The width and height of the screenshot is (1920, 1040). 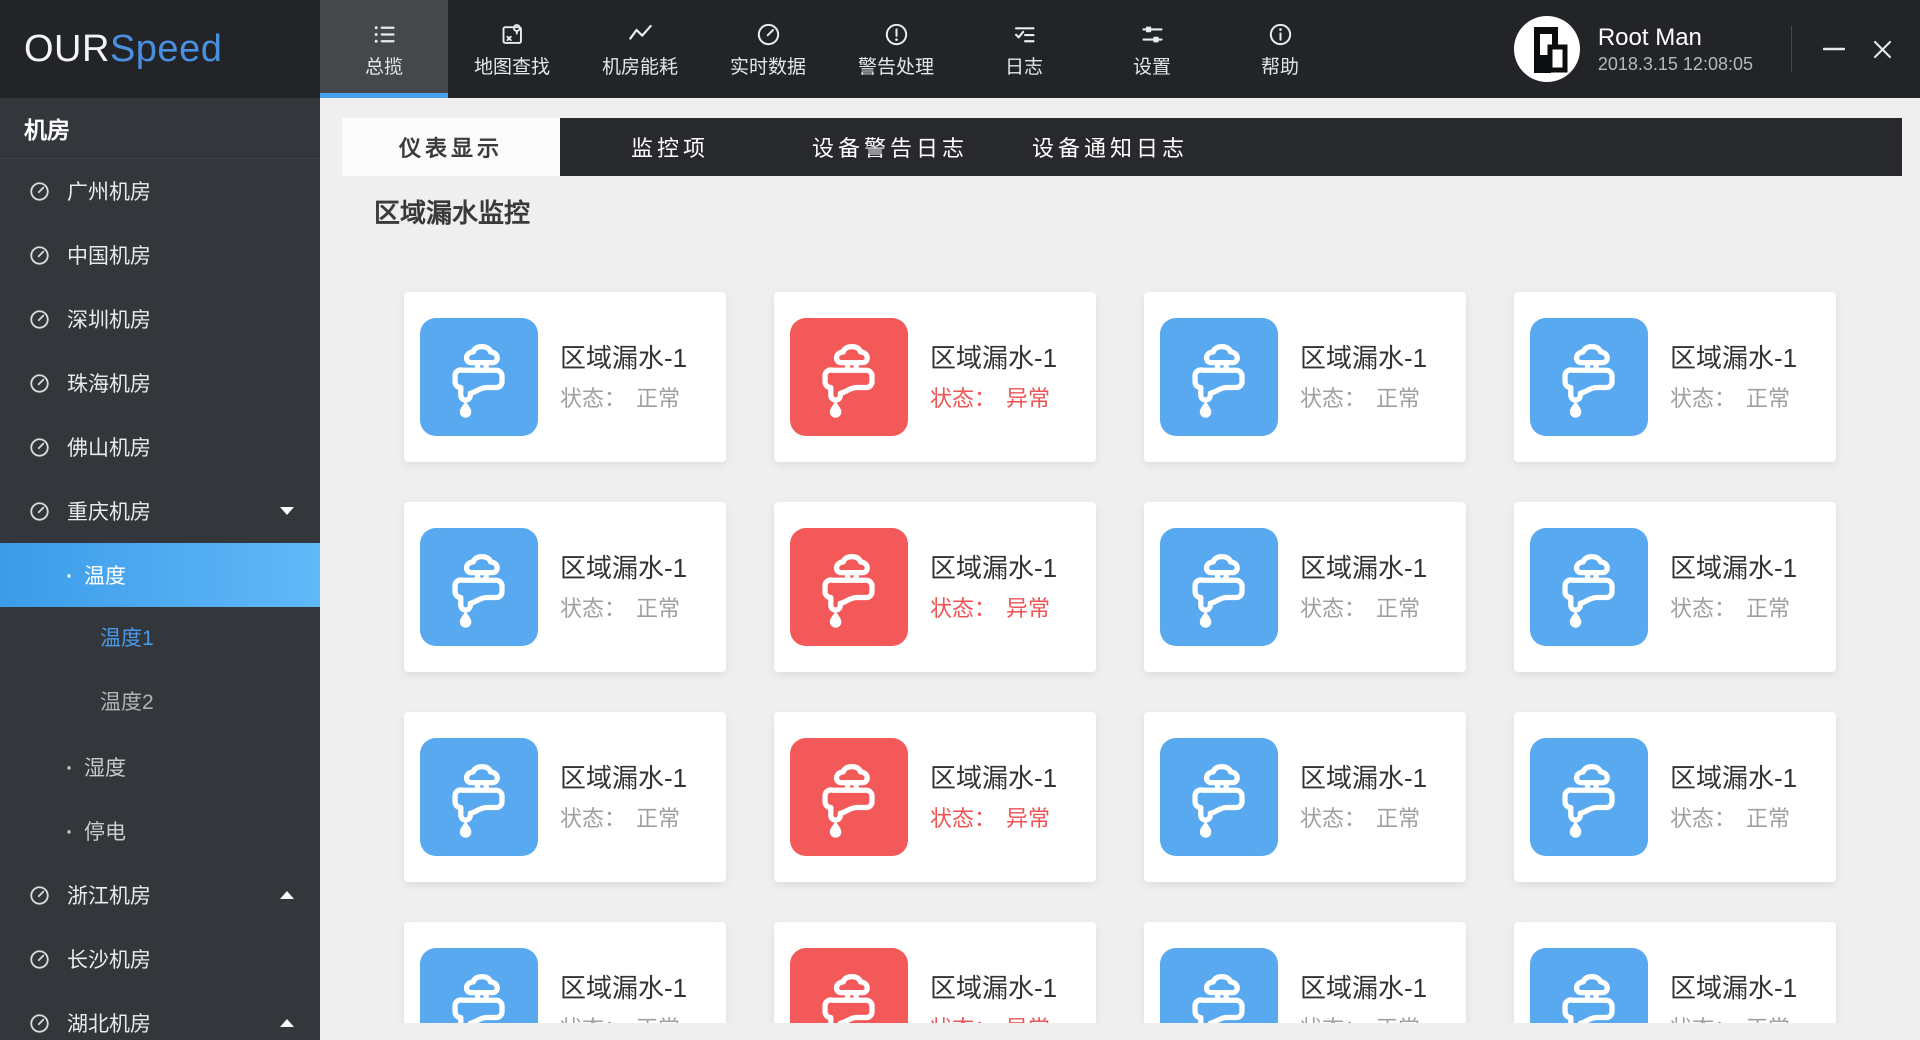 I want to click on sidebar-subitem-temperature-1: 温度1, so click(x=160, y=639).